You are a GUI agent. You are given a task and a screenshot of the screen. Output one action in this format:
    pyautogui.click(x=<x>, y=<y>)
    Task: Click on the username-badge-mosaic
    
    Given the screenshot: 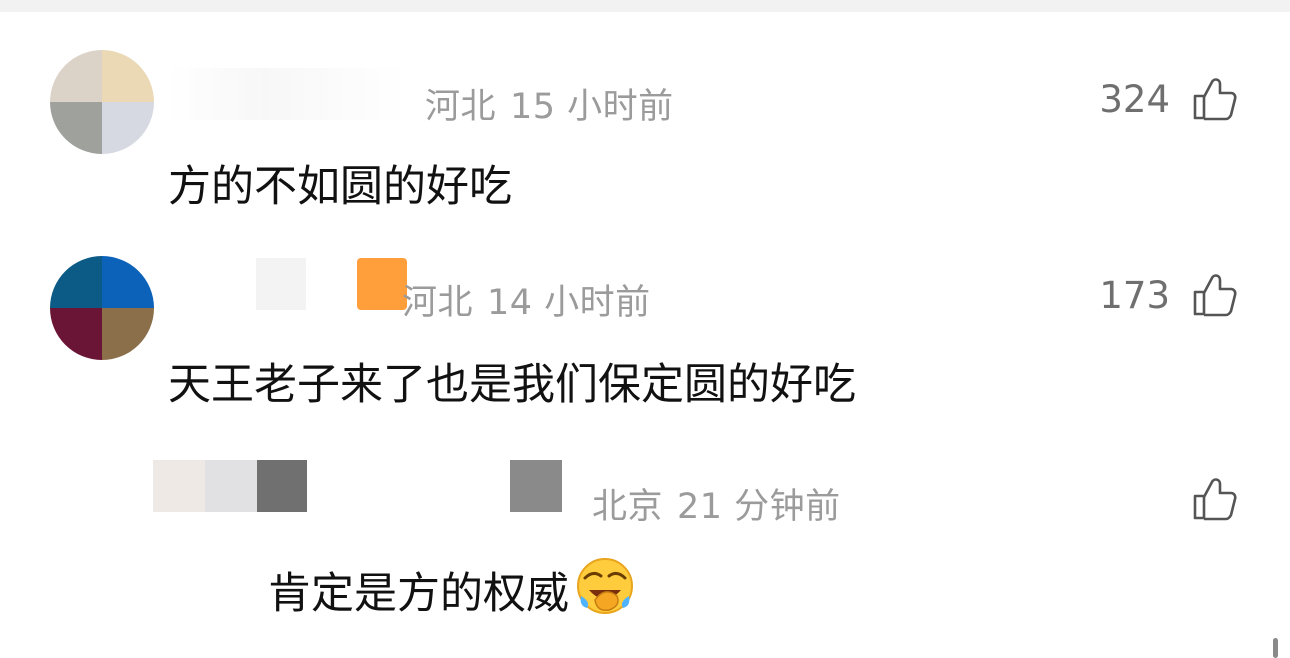 What is the action you would take?
    pyautogui.click(x=382, y=284)
    